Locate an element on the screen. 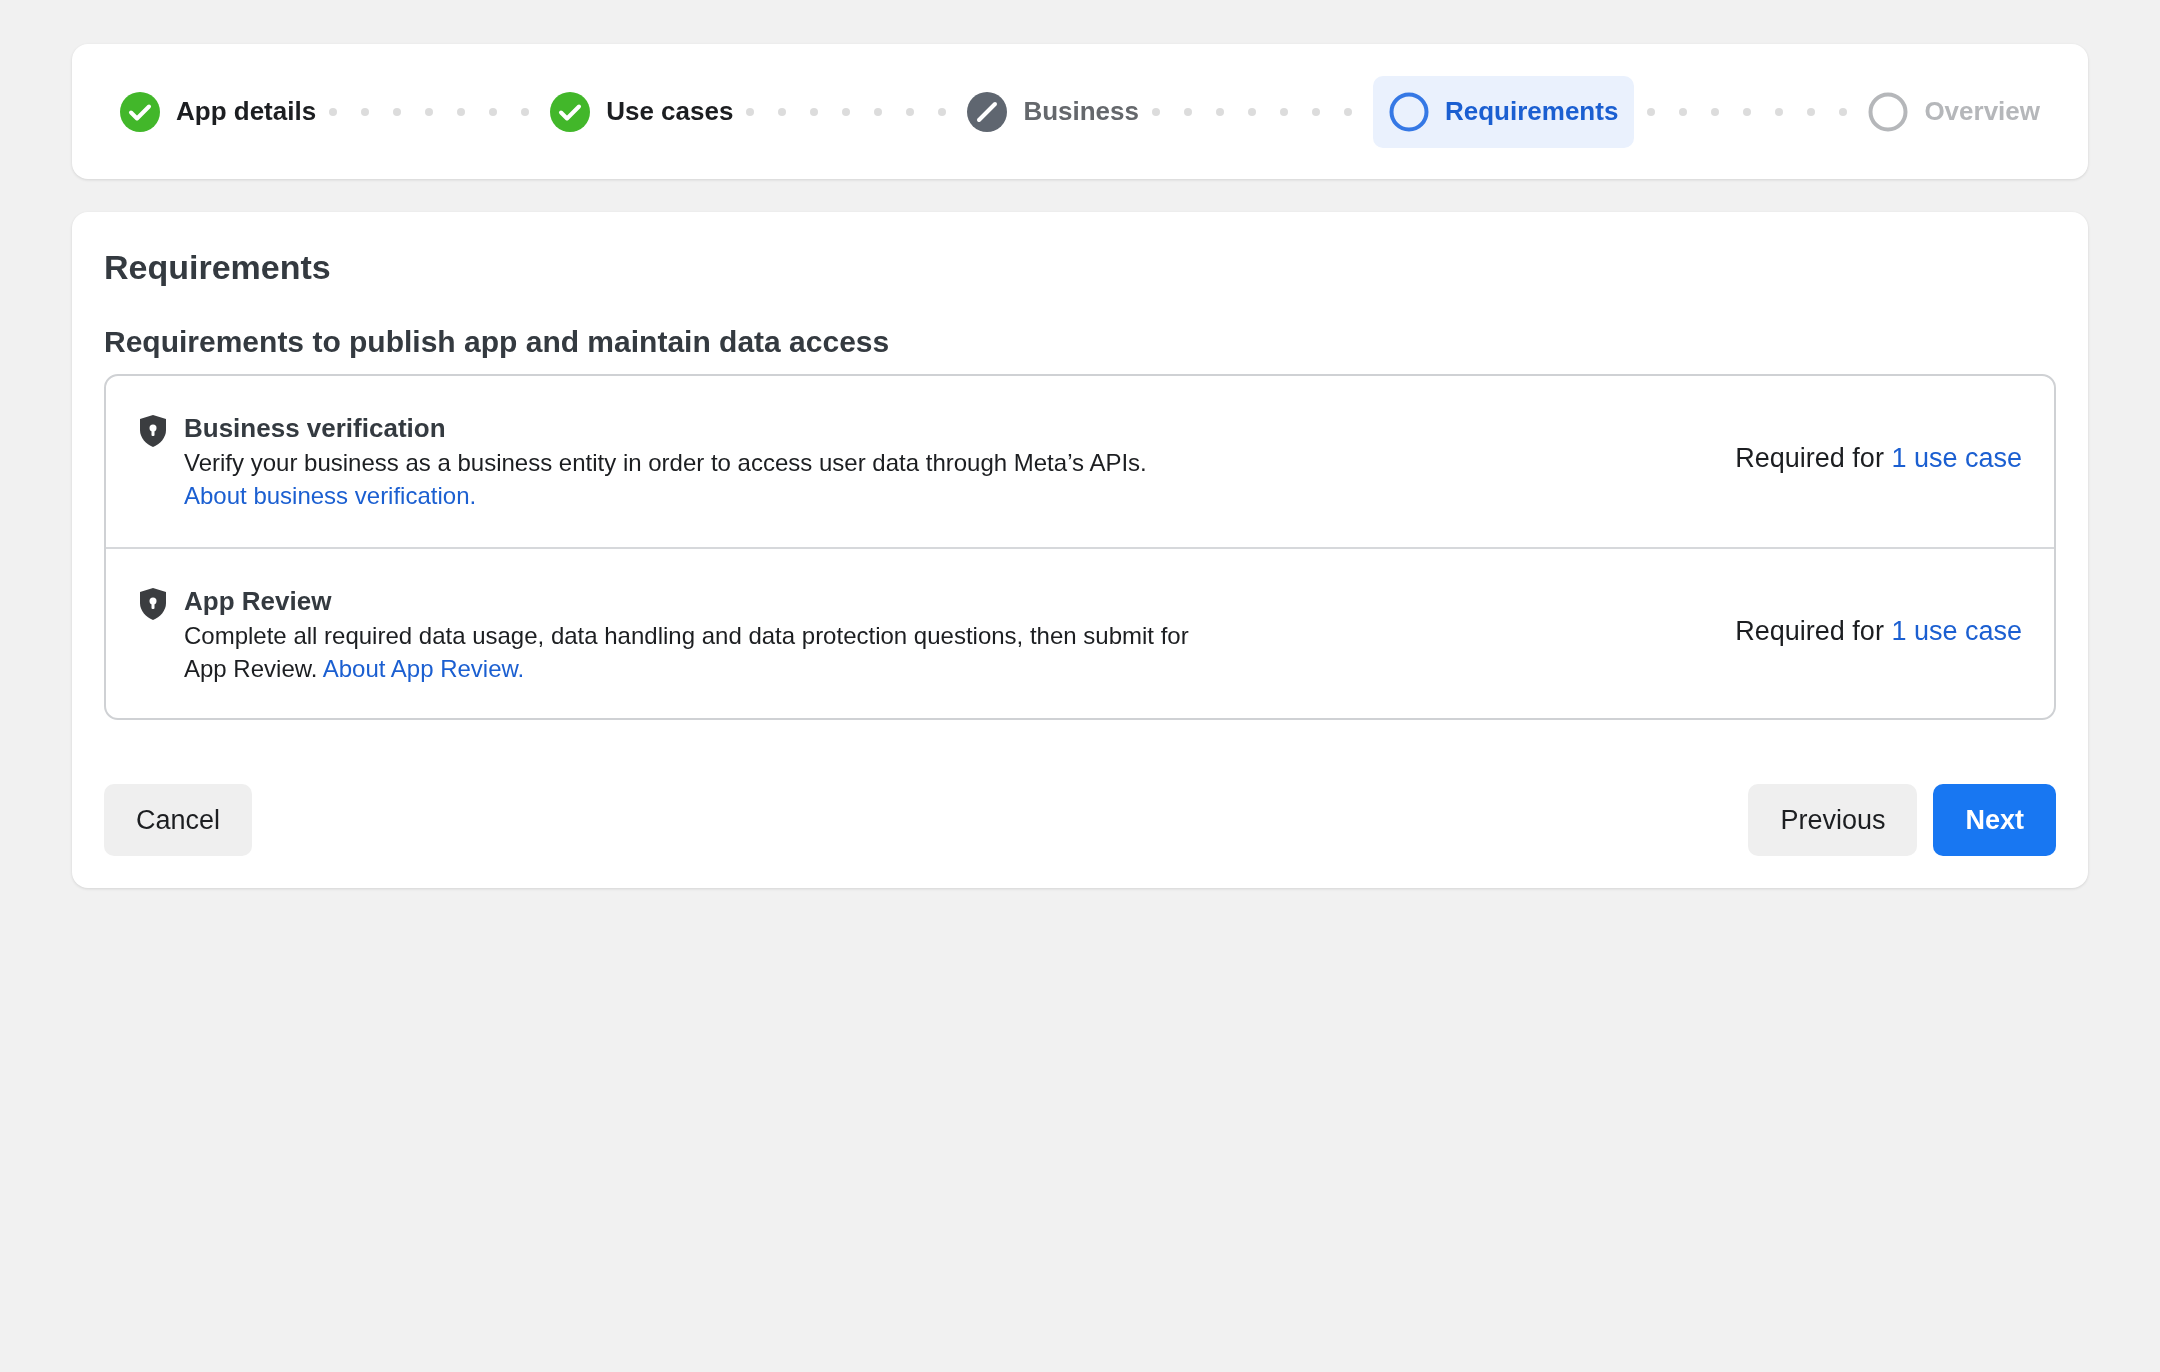  step-tab: App details is located at coordinates (218, 111).